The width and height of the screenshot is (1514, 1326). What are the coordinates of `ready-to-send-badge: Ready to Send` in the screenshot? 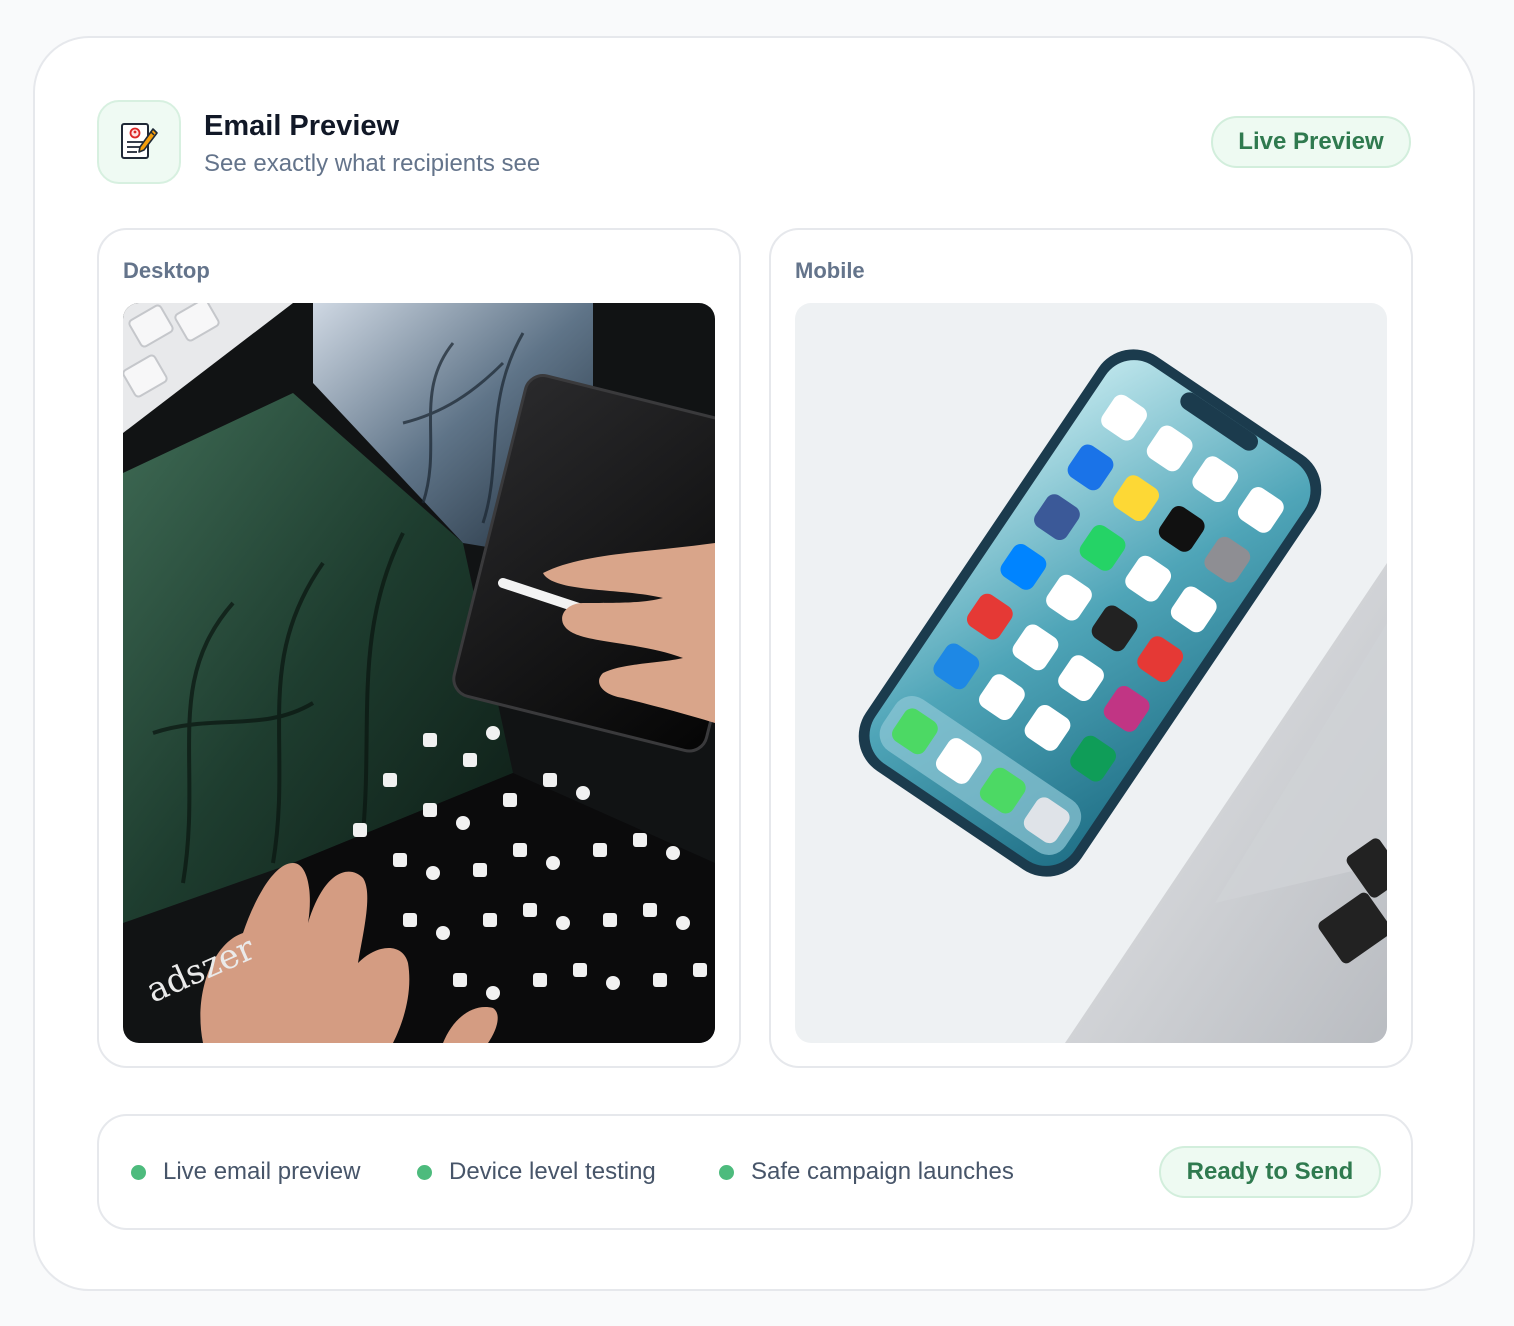 It's located at (1270, 1172).